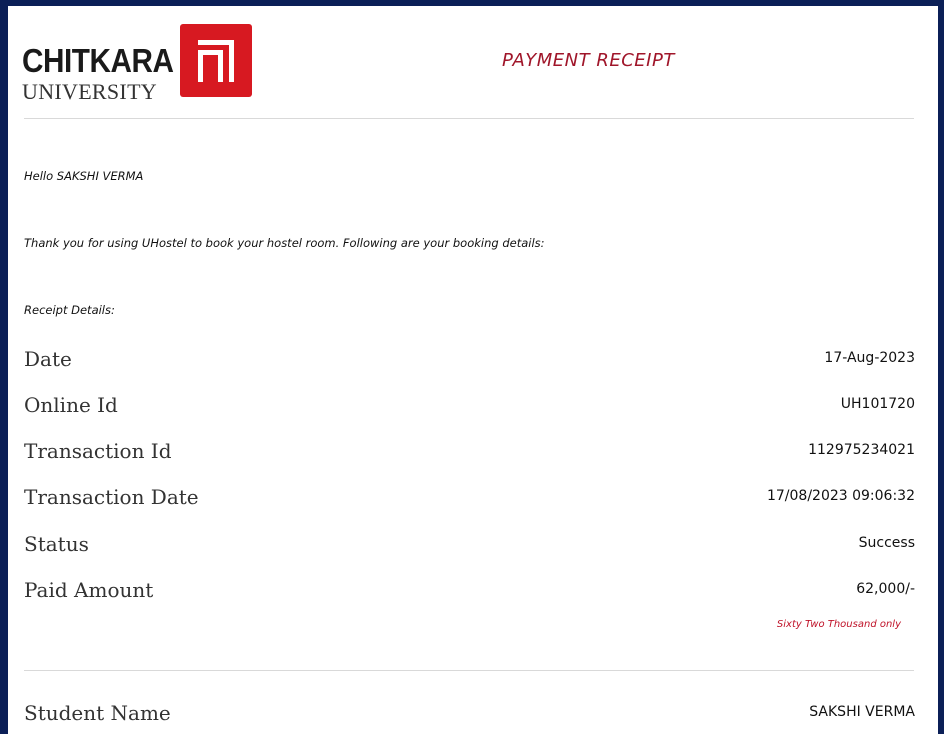  What do you see at coordinates (877, 404) in the screenshot?
I see `detail-value: UH101720` at bounding box center [877, 404].